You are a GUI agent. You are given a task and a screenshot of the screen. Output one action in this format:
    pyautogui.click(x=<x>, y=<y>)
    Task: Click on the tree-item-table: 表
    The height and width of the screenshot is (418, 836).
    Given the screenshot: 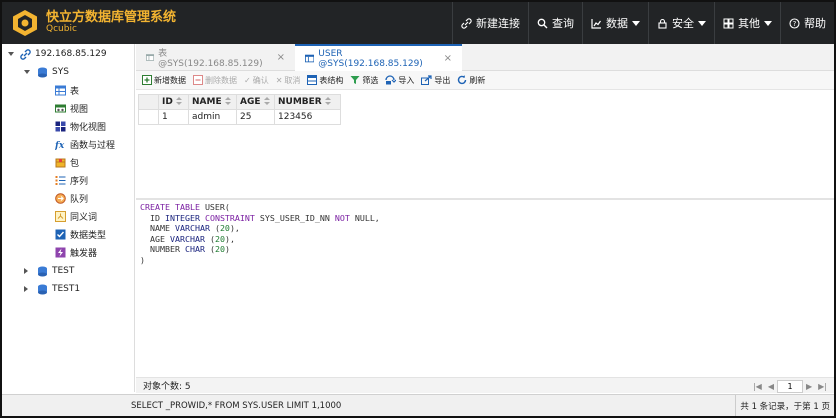 What is the action you would take?
    pyautogui.click(x=67, y=90)
    